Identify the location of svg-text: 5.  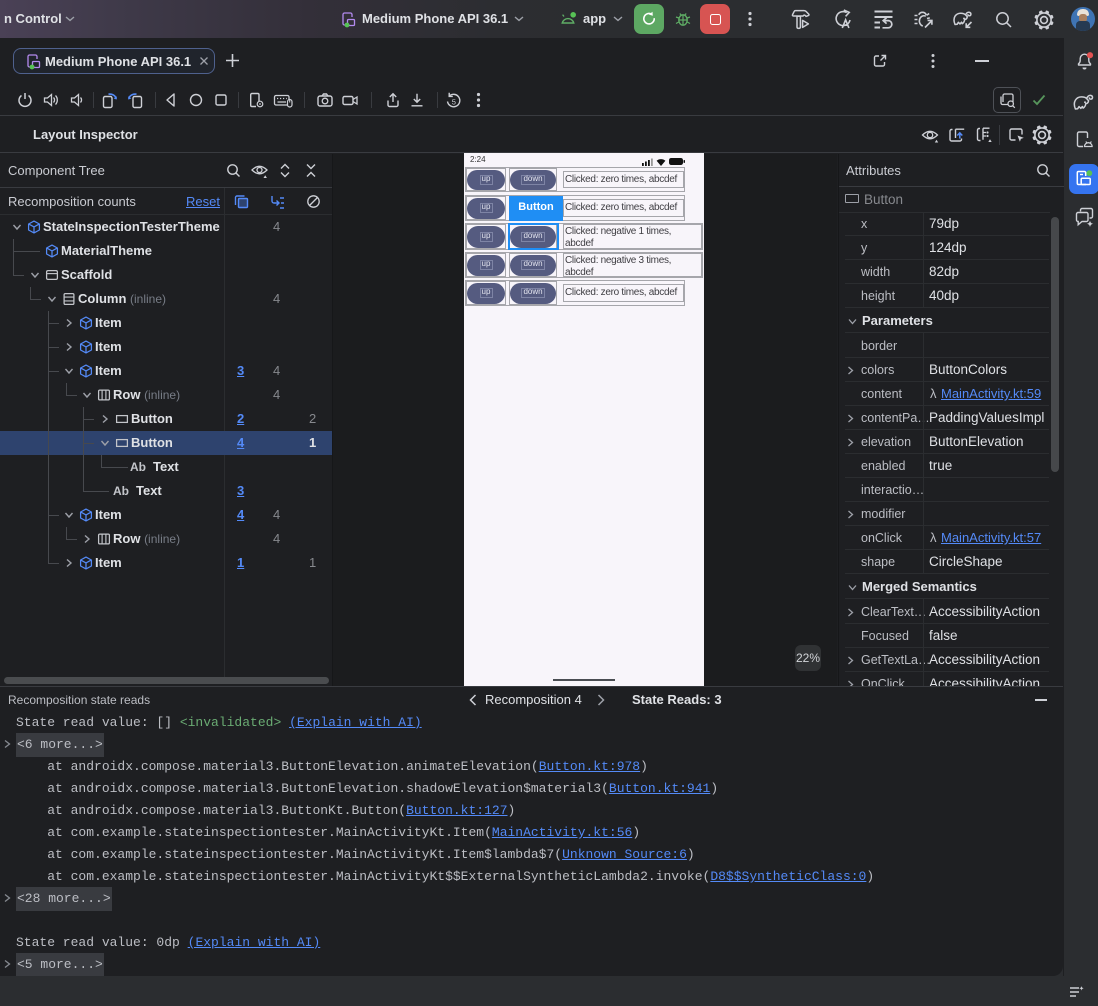
(454, 102).